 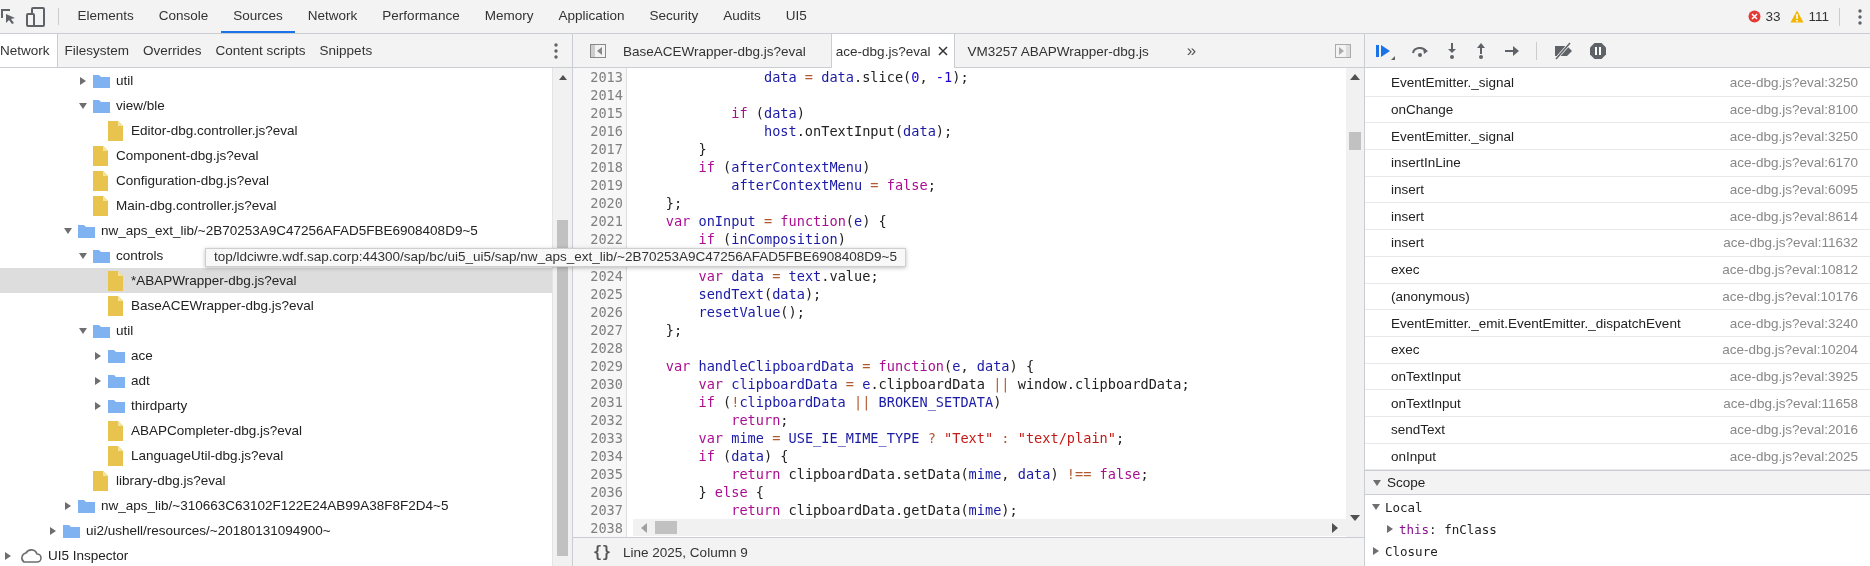 What do you see at coordinates (140, 105) in the screenshot?
I see `folder-name: view/ble` at bounding box center [140, 105].